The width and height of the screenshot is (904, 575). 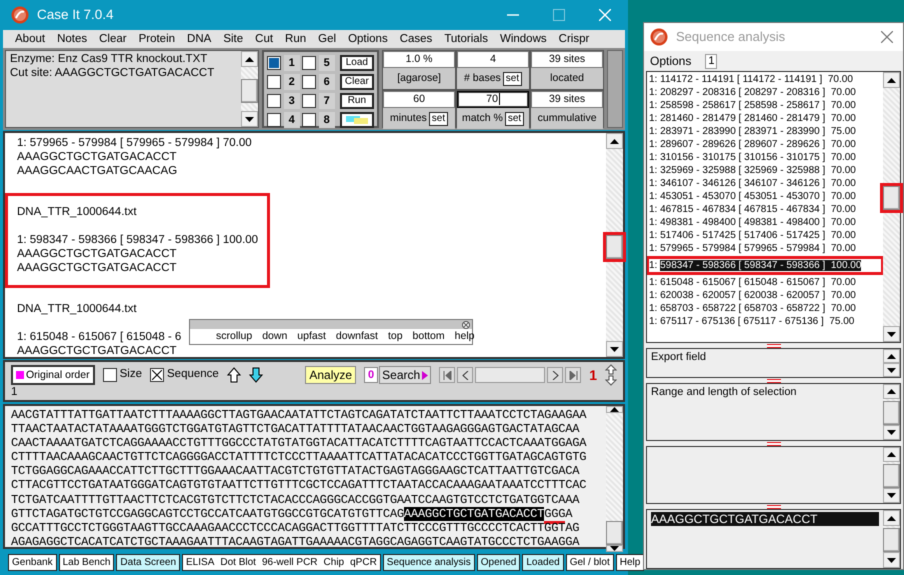 What do you see at coordinates (765, 183) in the screenshot?
I see `hit-row: 1: 346107 - 346126 [ 346107 - 346126 ] 70.00` at bounding box center [765, 183].